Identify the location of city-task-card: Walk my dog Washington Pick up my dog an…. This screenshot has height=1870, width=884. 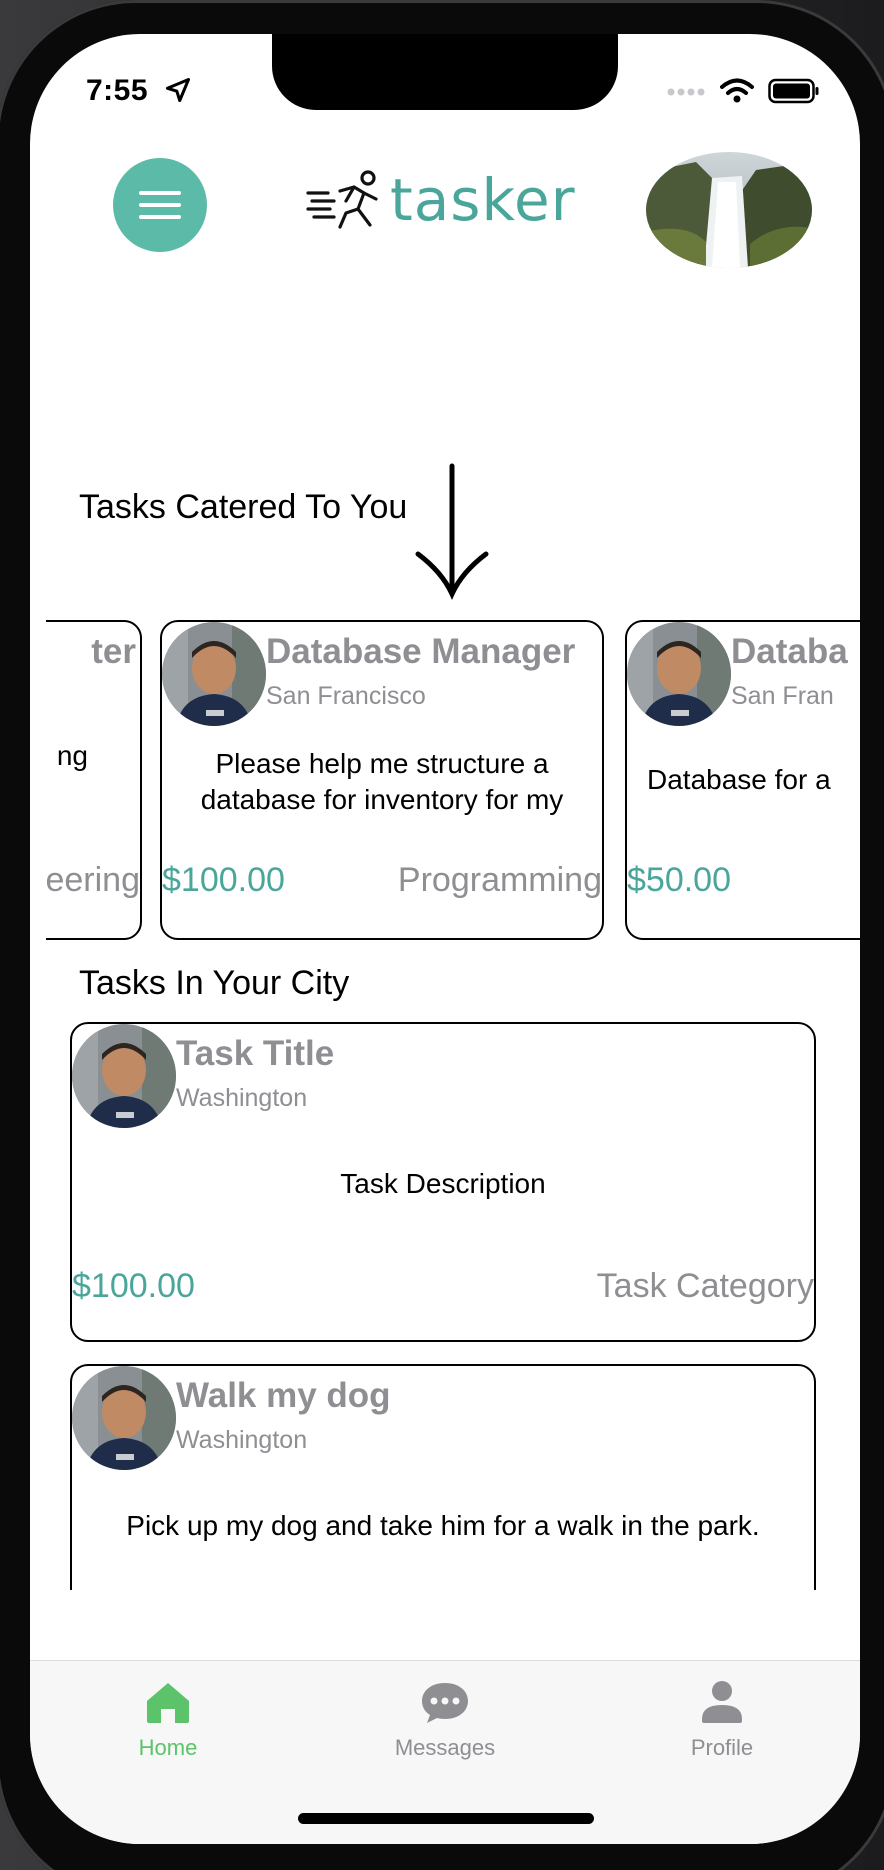
(443, 1477).